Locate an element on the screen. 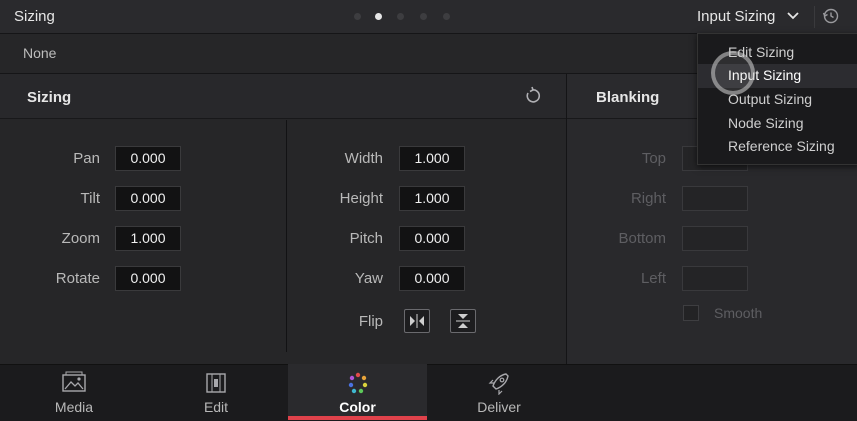 This screenshot has width=857, height=421. zoom-input: 1.000 is located at coordinates (148, 238).